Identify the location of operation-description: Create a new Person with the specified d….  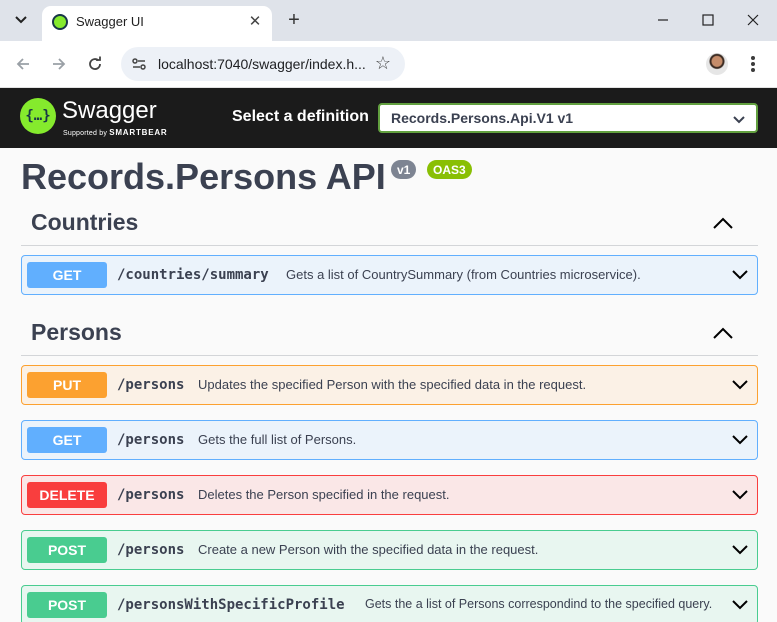
(368, 549).